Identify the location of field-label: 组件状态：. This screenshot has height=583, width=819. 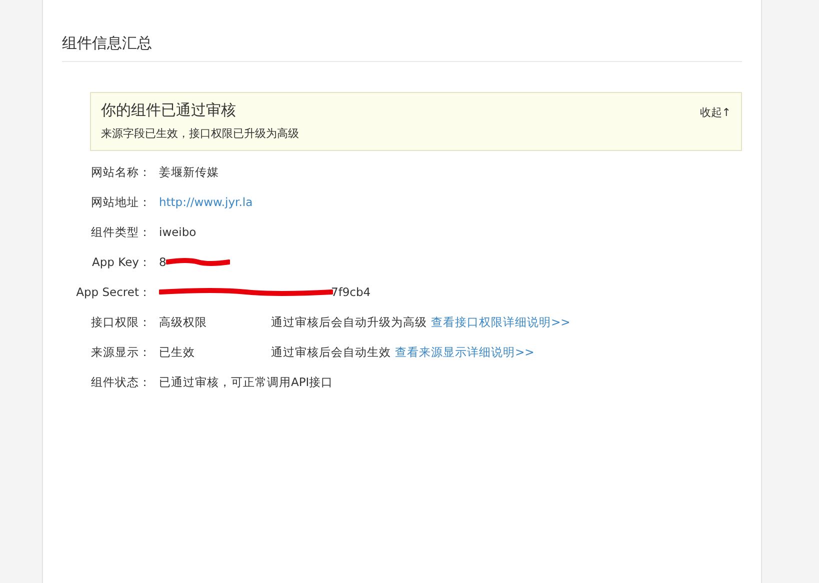
(120, 382).